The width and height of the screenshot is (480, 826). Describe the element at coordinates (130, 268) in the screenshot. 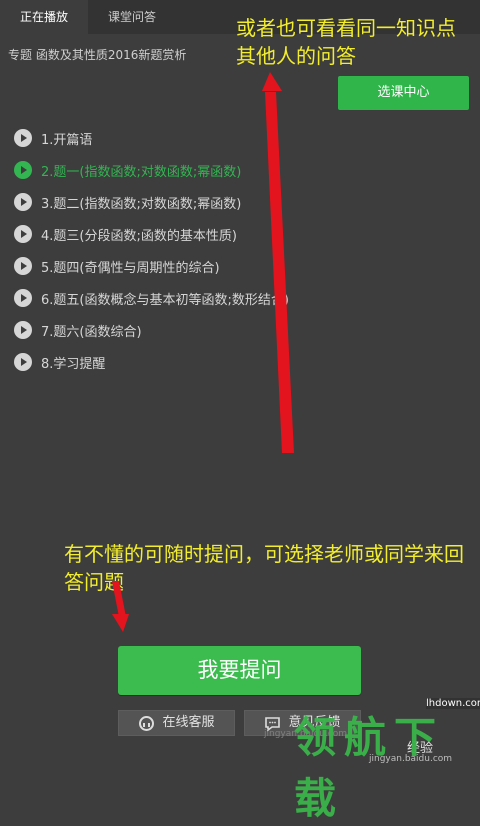

I see `lesson-label: 5.题四(奇偶性与周期性的综合)` at that location.